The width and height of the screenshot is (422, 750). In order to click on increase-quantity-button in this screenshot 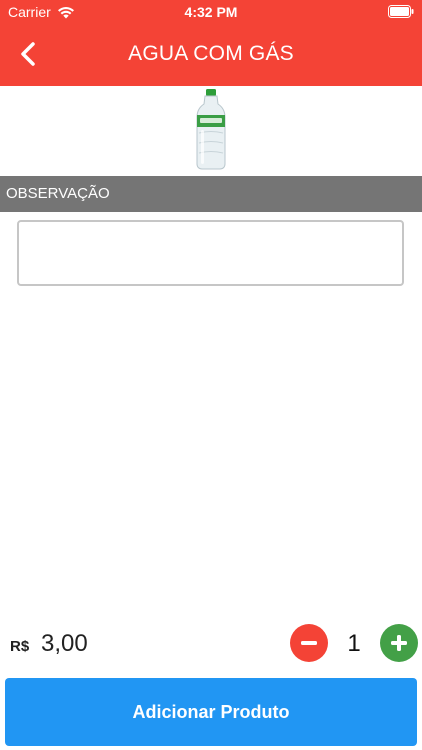, I will do `click(399, 643)`.